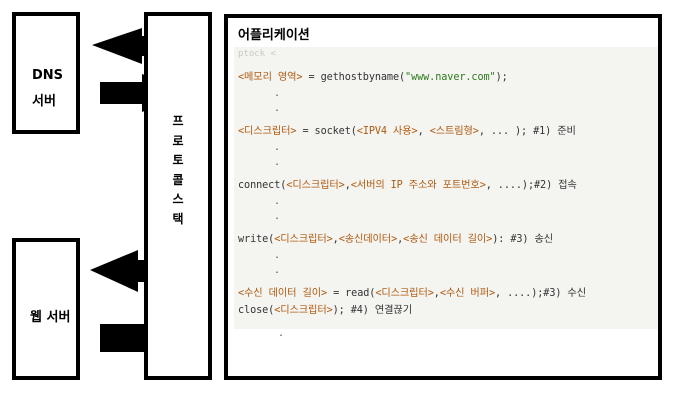  What do you see at coordinates (178, 140) in the screenshot?
I see `protocol-char: 로` at bounding box center [178, 140].